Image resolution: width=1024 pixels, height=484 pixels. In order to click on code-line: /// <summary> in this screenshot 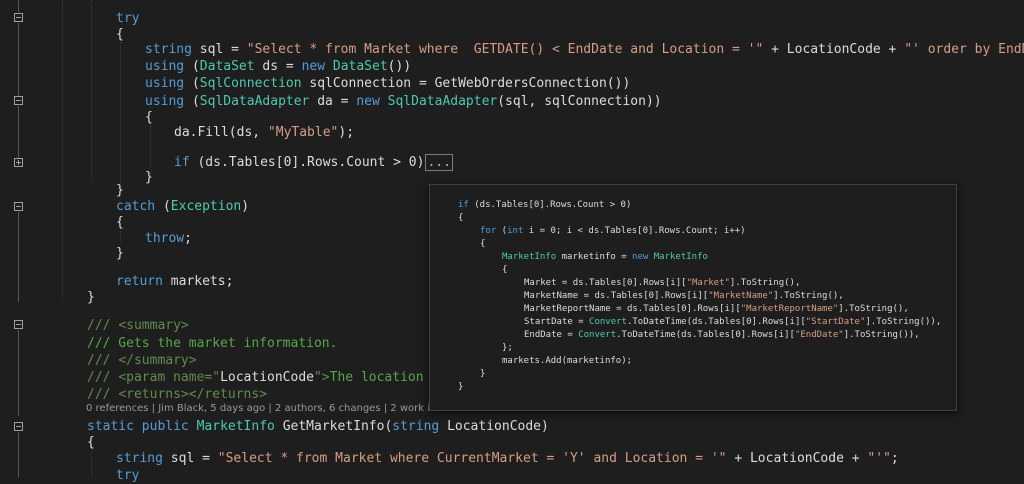, I will do `click(138, 325)`.